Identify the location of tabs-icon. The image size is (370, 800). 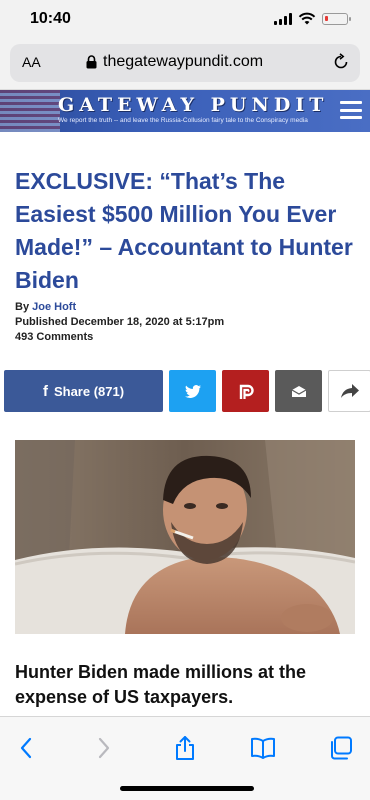
(341, 748).